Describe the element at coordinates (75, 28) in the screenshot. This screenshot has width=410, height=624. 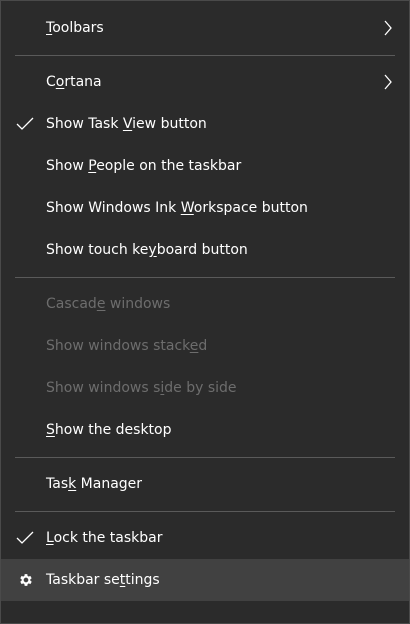
I see `menu-item-label: Toolbars` at that location.